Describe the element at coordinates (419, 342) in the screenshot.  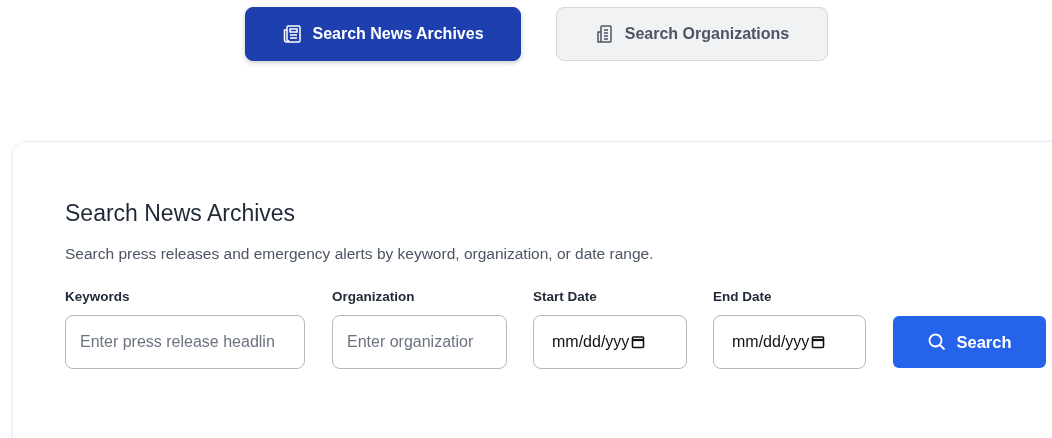
I see `input-field: Enter organizatior` at that location.